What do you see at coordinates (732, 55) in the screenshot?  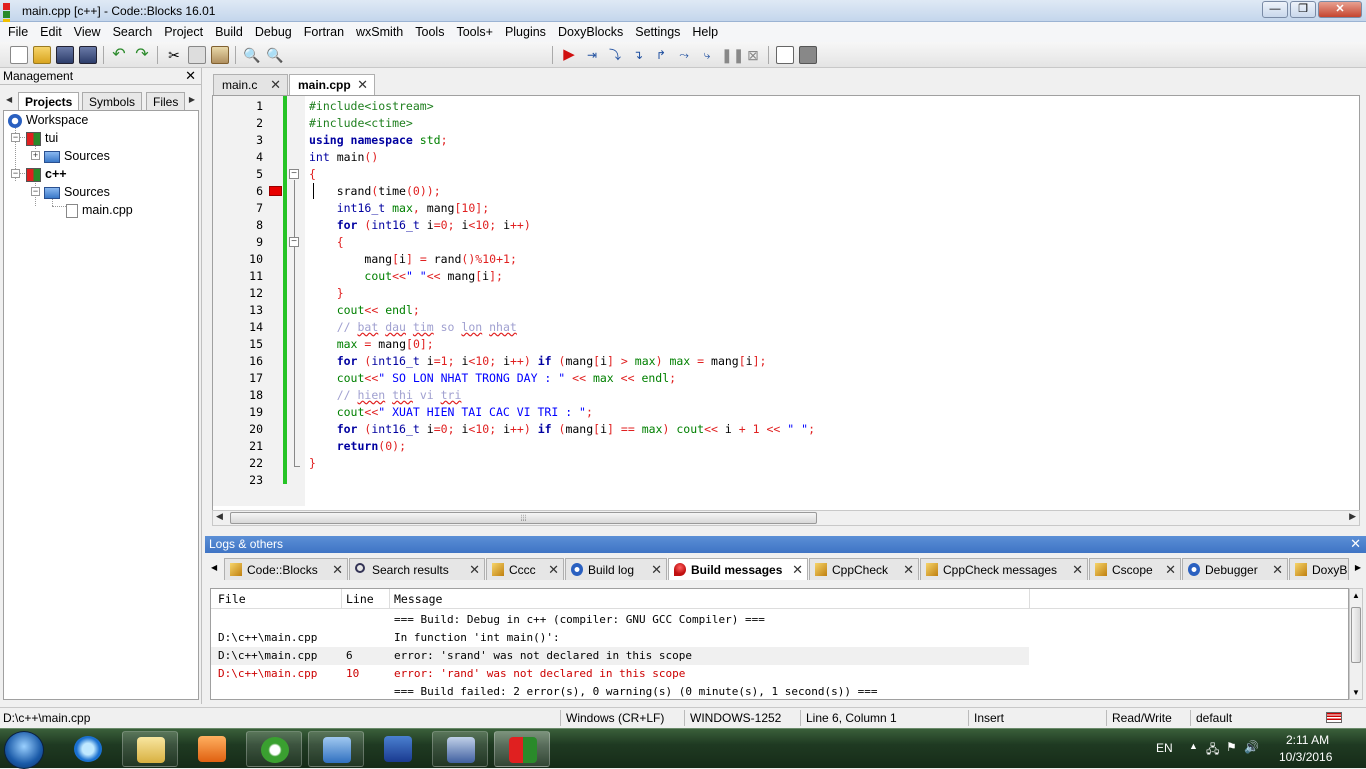 I see `pause-icon: ❚❚` at bounding box center [732, 55].